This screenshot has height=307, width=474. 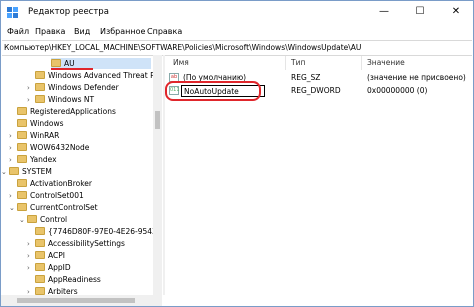 What do you see at coordinates (60, 147) in the screenshot?
I see `tree-item-label: WOW6432Node` at bounding box center [60, 147].